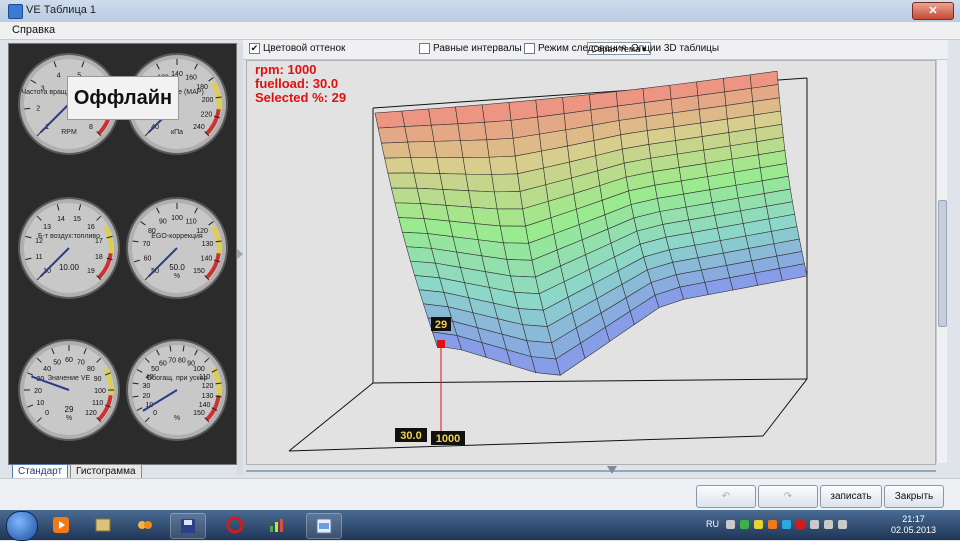  Describe the element at coordinates (933, 11) in the screenshot. I see `window-close-button: ✕` at that location.